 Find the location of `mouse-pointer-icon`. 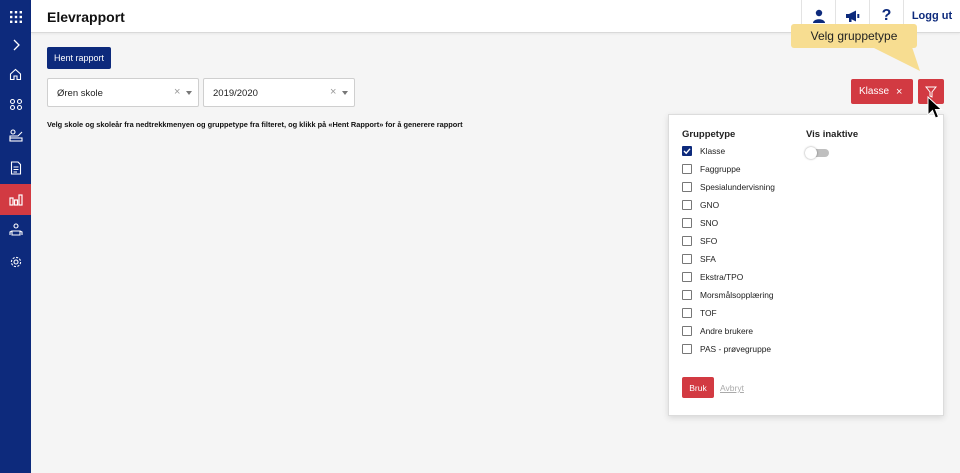

mouse-pointer-icon is located at coordinates (935, 107).